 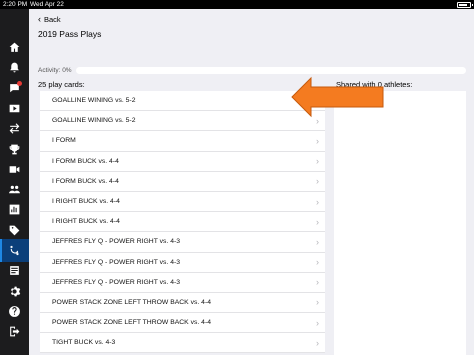 I want to click on page-title: 2019 Pass Plays, so click(x=70, y=34).